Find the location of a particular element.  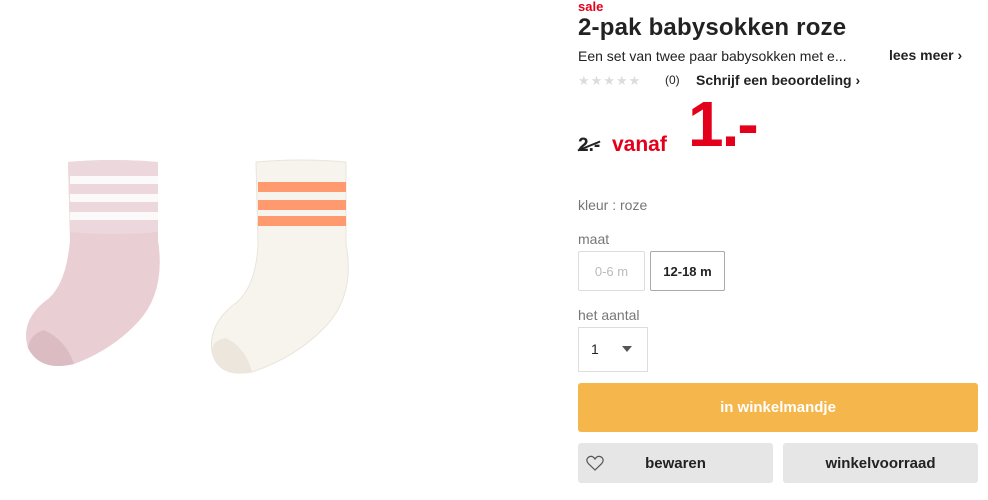

sale-badge: sale is located at coordinates (591, 7).